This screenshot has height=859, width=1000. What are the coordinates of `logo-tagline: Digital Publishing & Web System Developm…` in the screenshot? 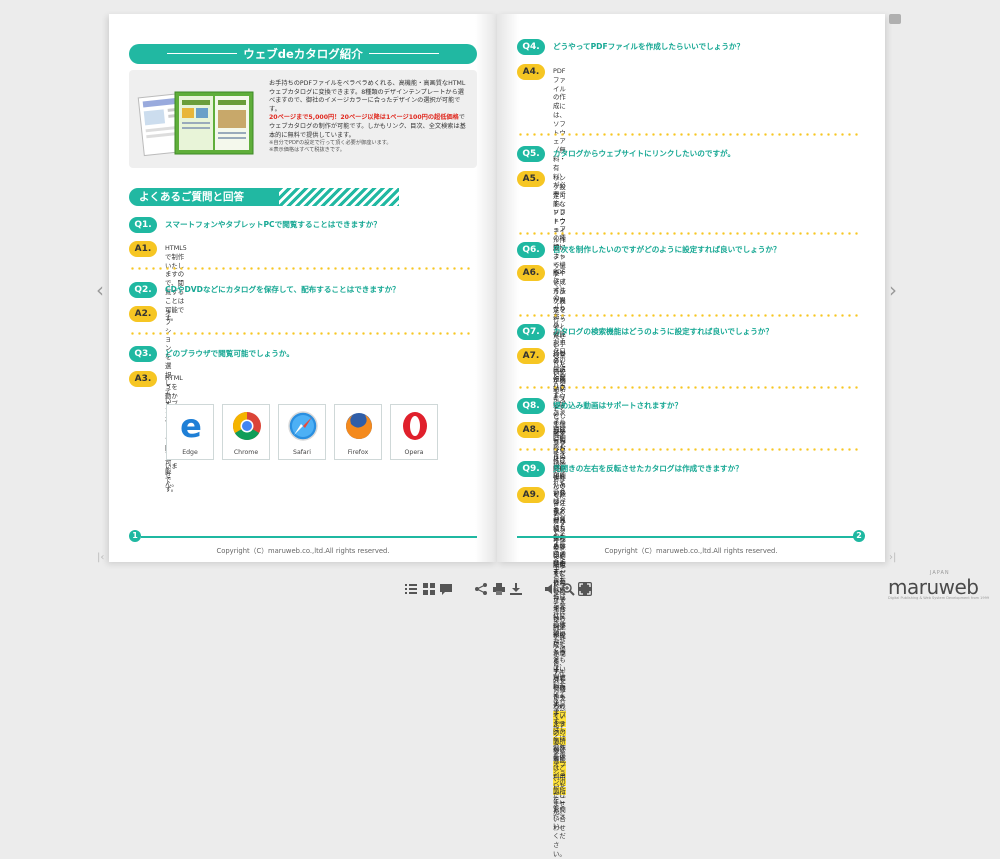 It's located at (939, 598).